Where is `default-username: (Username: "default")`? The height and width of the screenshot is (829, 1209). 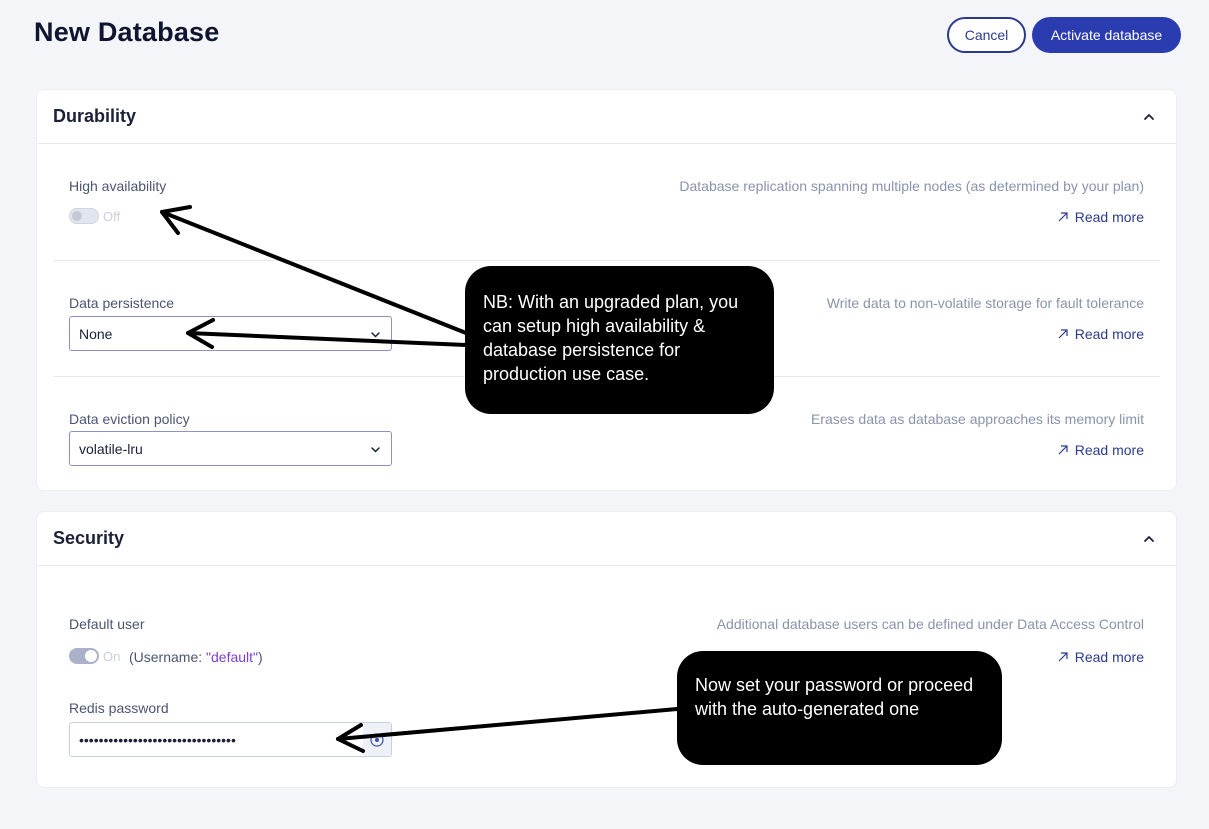 default-username: (Username: "default") is located at coordinates (196, 657).